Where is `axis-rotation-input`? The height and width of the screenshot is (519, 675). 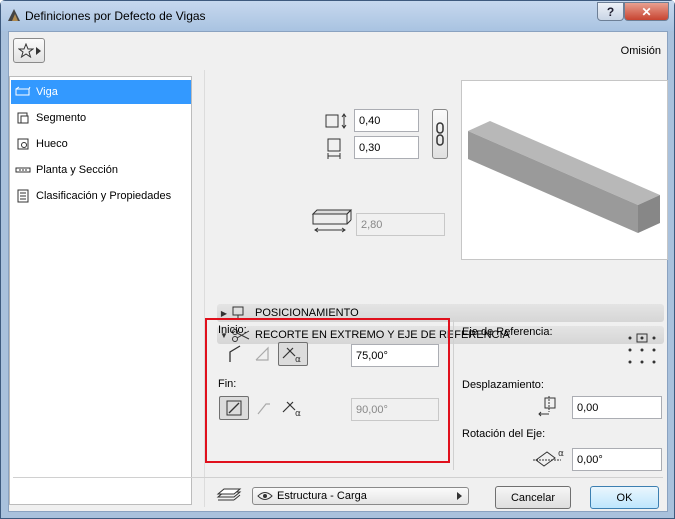
axis-rotation-input is located at coordinates (617, 459).